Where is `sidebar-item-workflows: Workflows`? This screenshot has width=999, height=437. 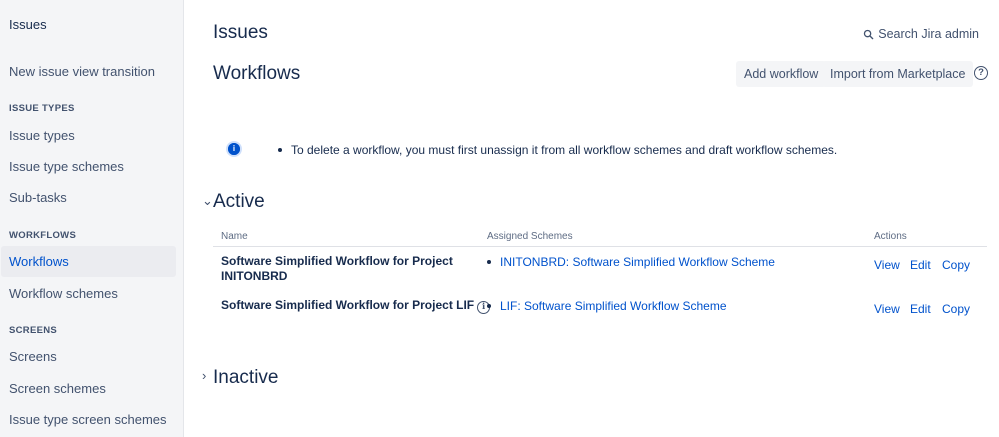
sidebar-item-workflows: Workflows is located at coordinates (88, 261).